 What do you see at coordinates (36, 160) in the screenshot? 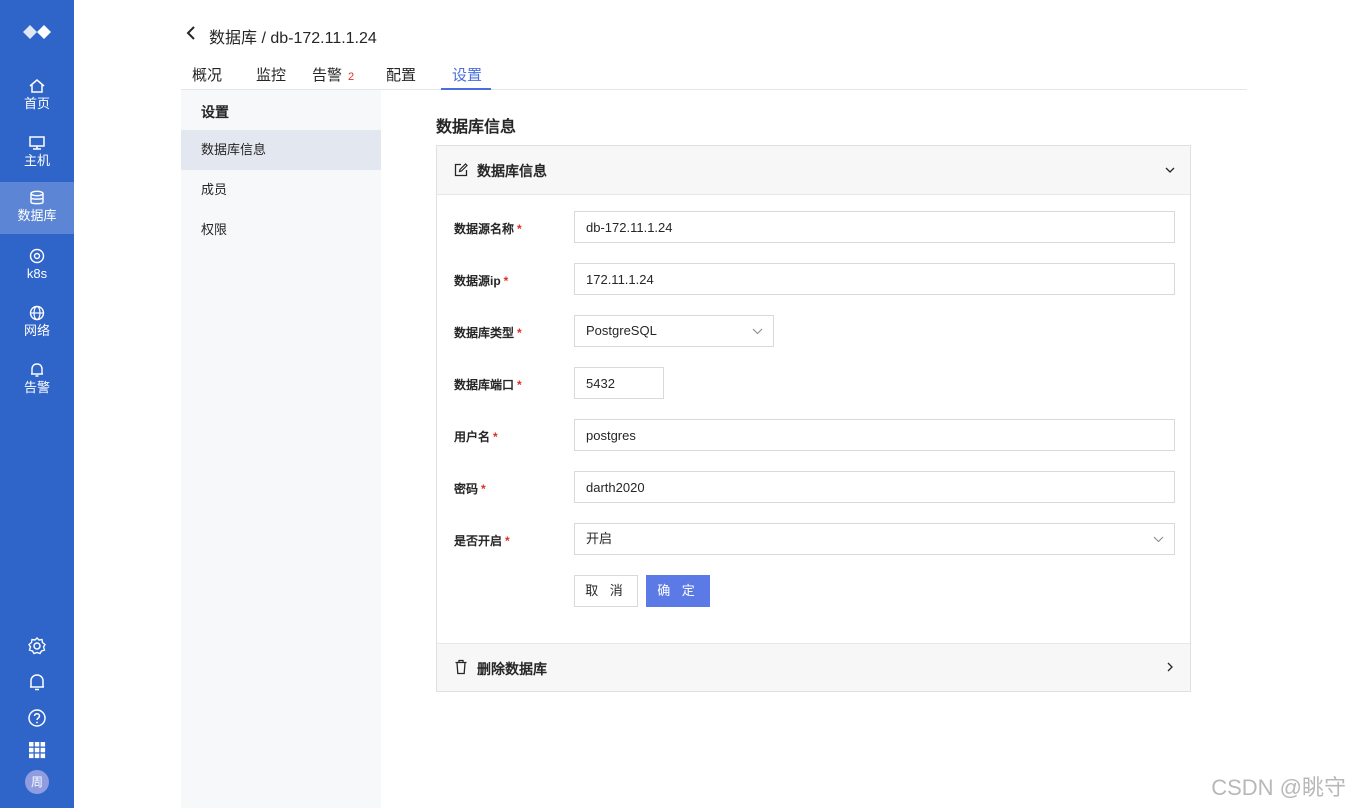
I see `nav-item-label: 主机` at bounding box center [36, 160].